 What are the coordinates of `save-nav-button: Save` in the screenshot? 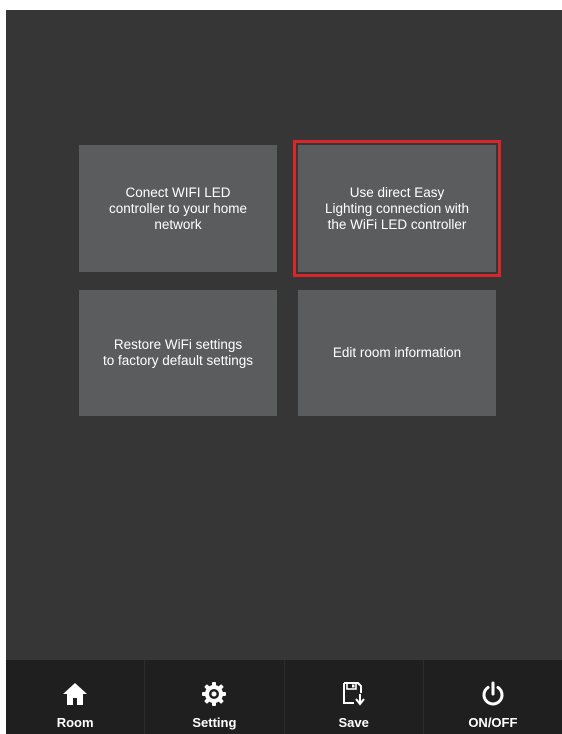 It's located at (354, 697).